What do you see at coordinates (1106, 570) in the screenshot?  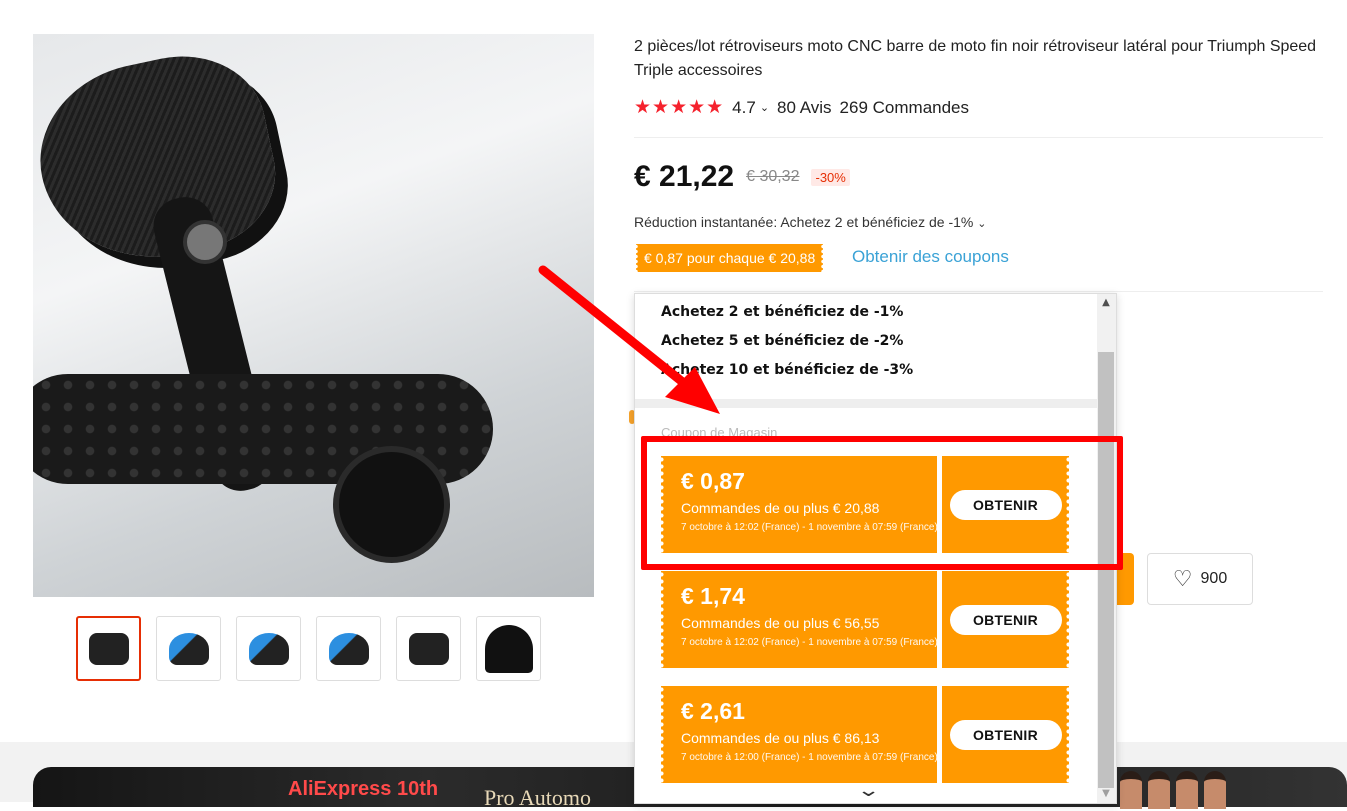 I see `scrollbar-thumb` at bounding box center [1106, 570].